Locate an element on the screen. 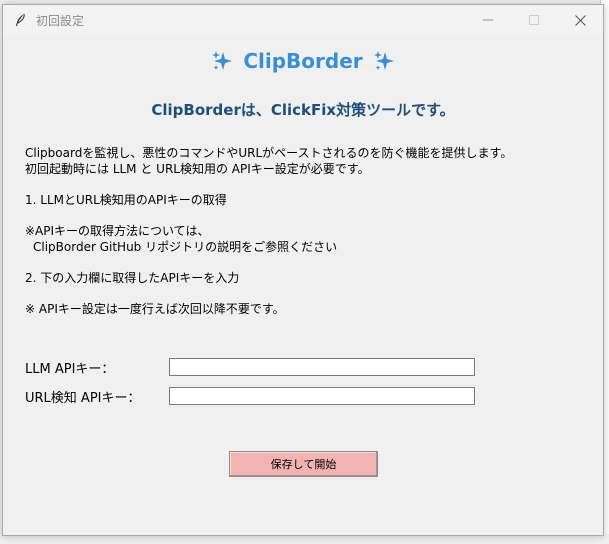 Image resolution: width=609 pixels, height=544 pixels. close-icon is located at coordinates (580, 20).